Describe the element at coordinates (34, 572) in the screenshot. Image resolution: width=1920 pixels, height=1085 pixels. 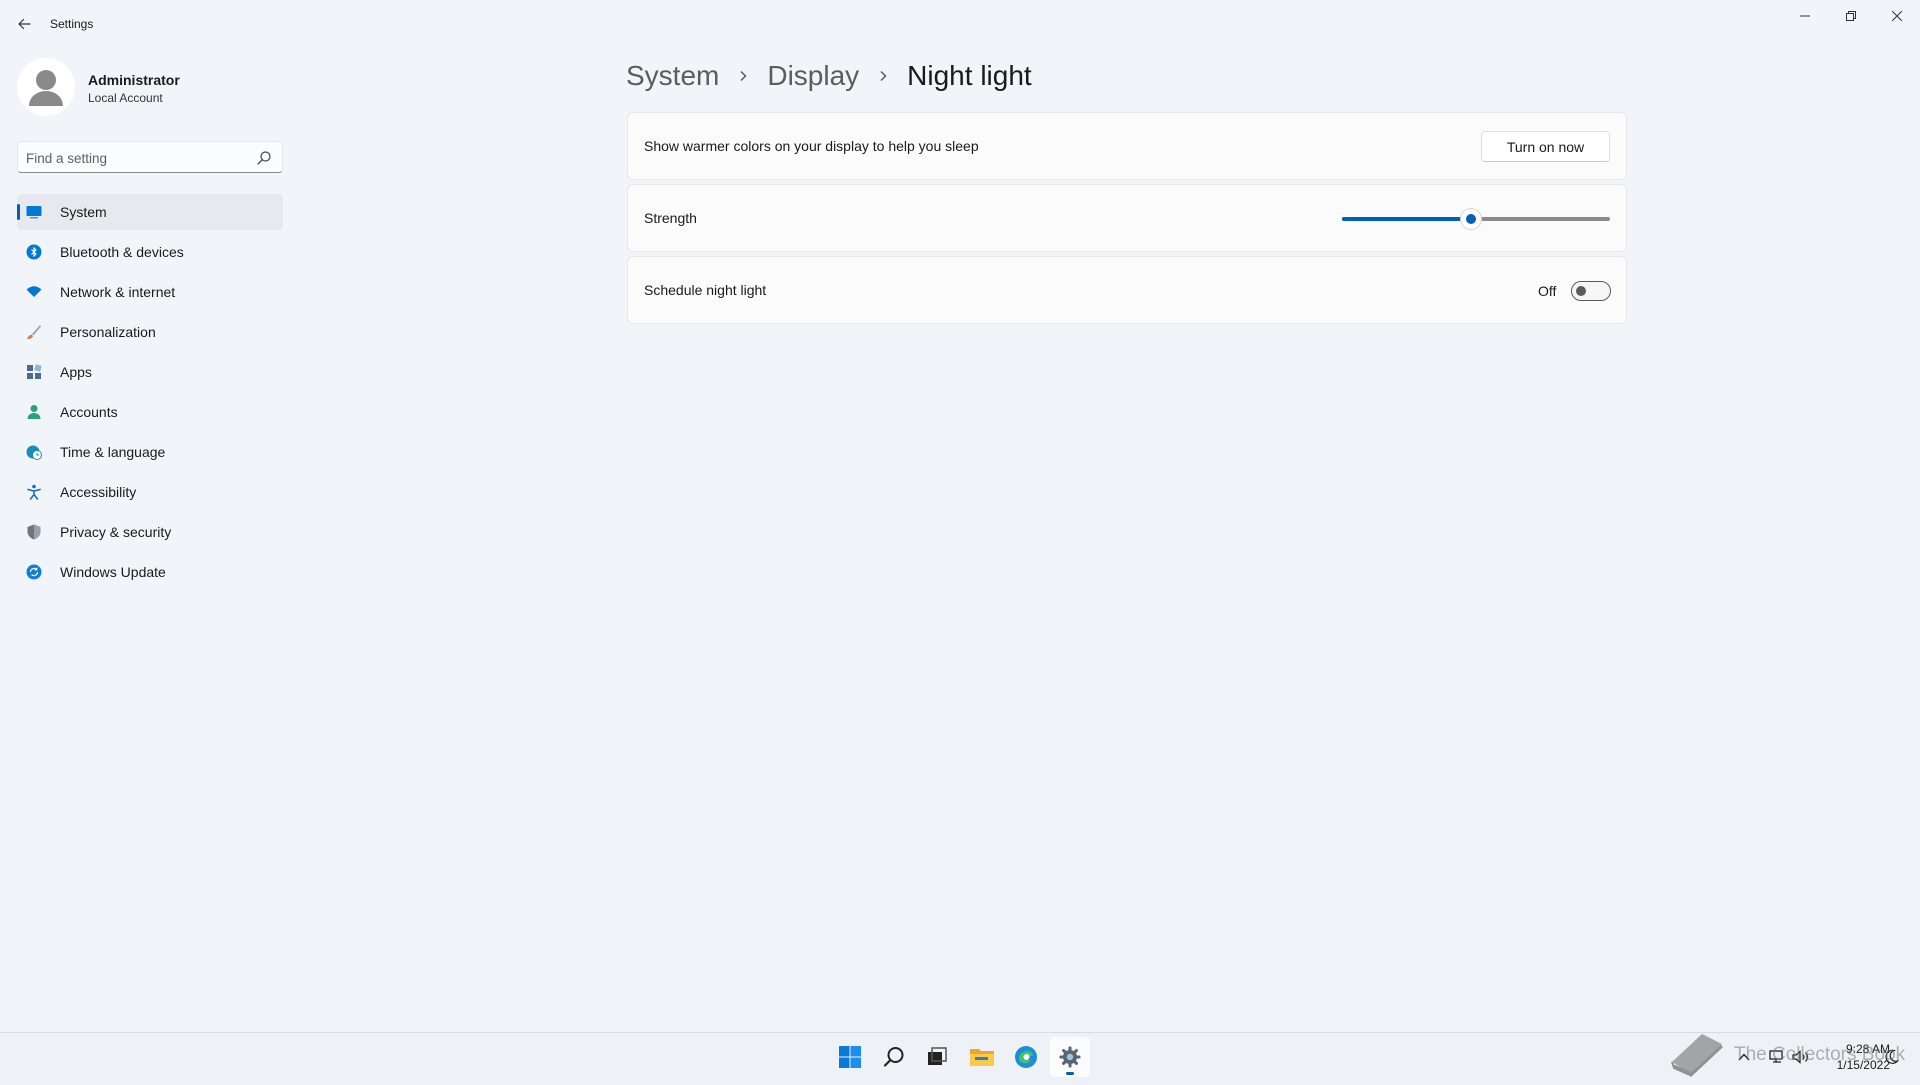
I see `update-icon` at that location.